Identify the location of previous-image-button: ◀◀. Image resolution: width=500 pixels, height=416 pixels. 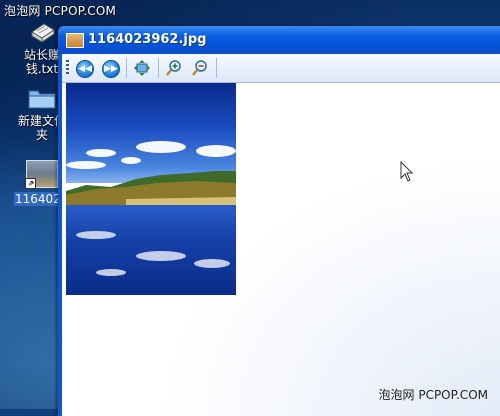
(84, 68).